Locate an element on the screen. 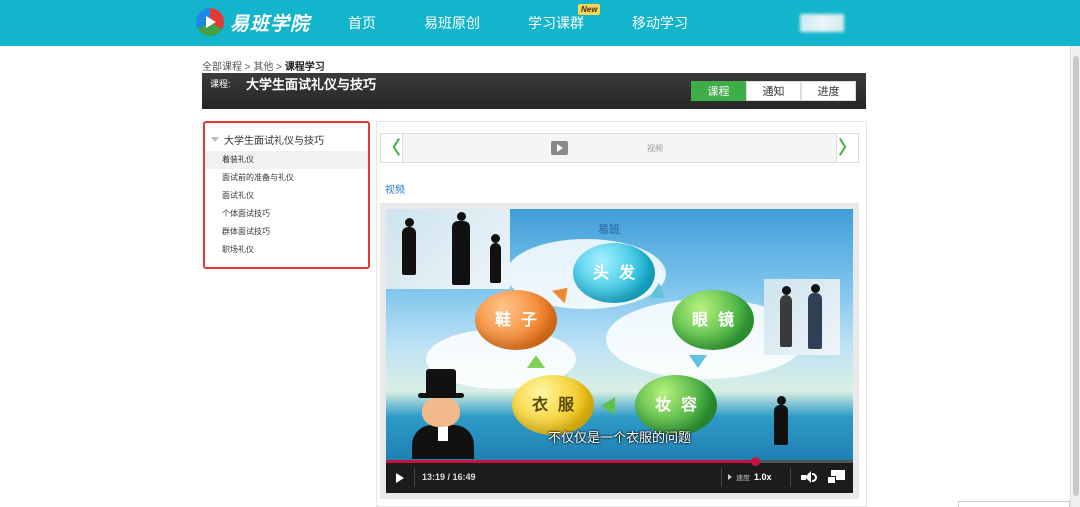 This screenshot has width=1080, height=507. new-badge: New is located at coordinates (589, 9).